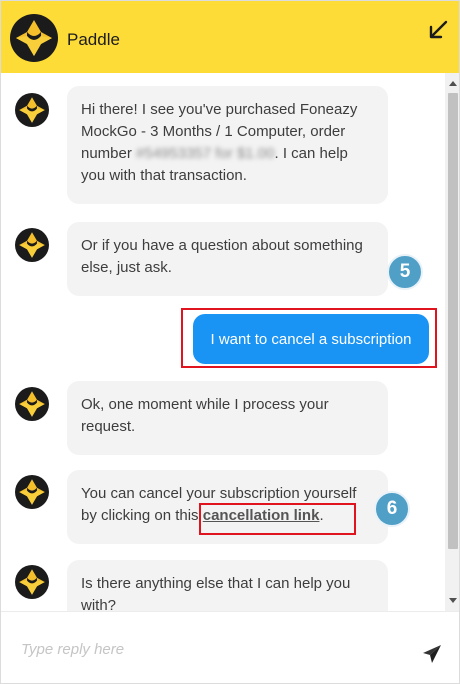  What do you see at coordinates (405, 272) in the screenshot?
I see `step-badge-5: 5` at bounding box center [405, 272].